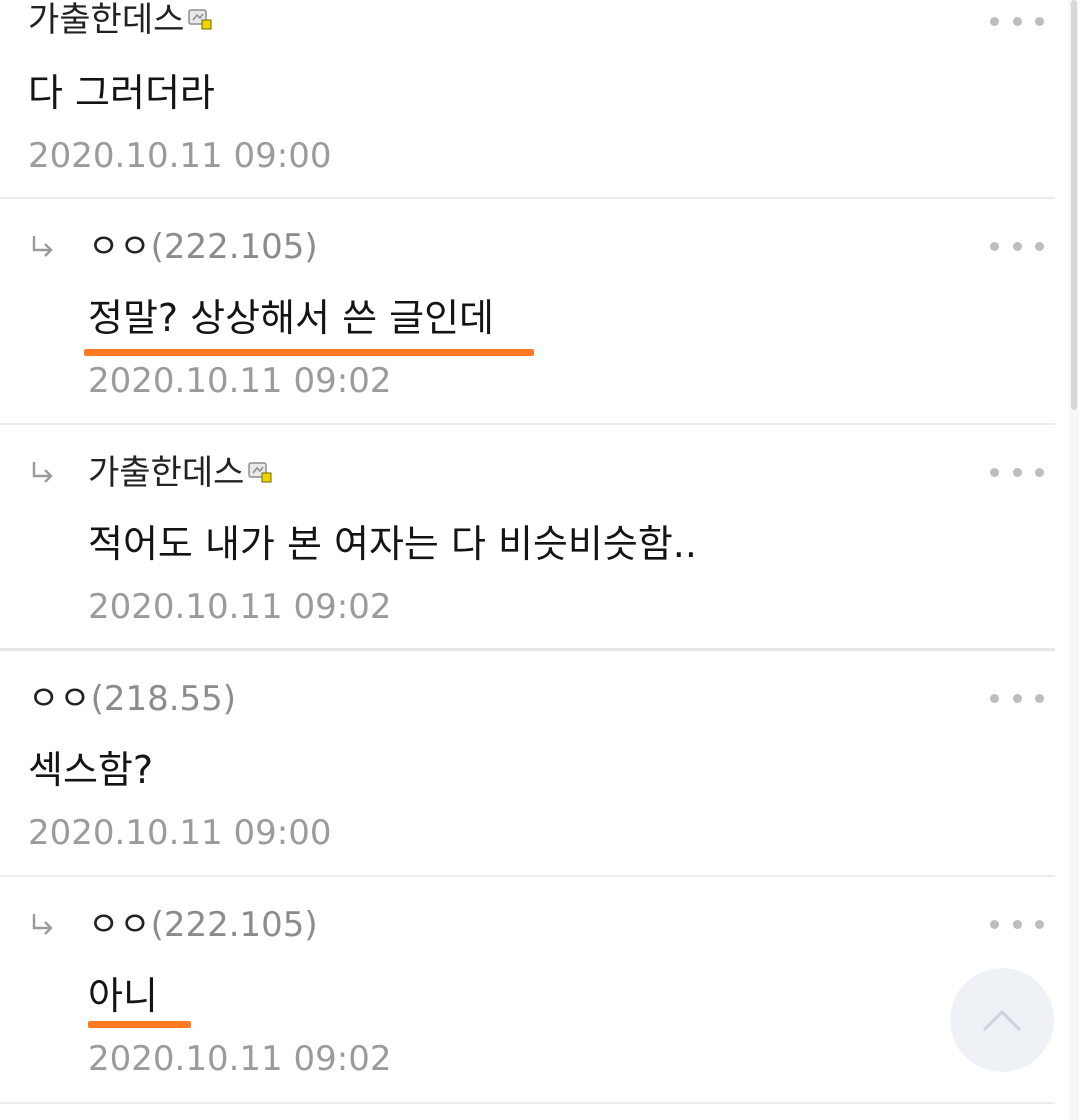 This screenshot has height=1120, width=1079. What do you see at coordinates (527, 1103) in the screenshot?
I see `divider` at bounding box center [527, 1103].